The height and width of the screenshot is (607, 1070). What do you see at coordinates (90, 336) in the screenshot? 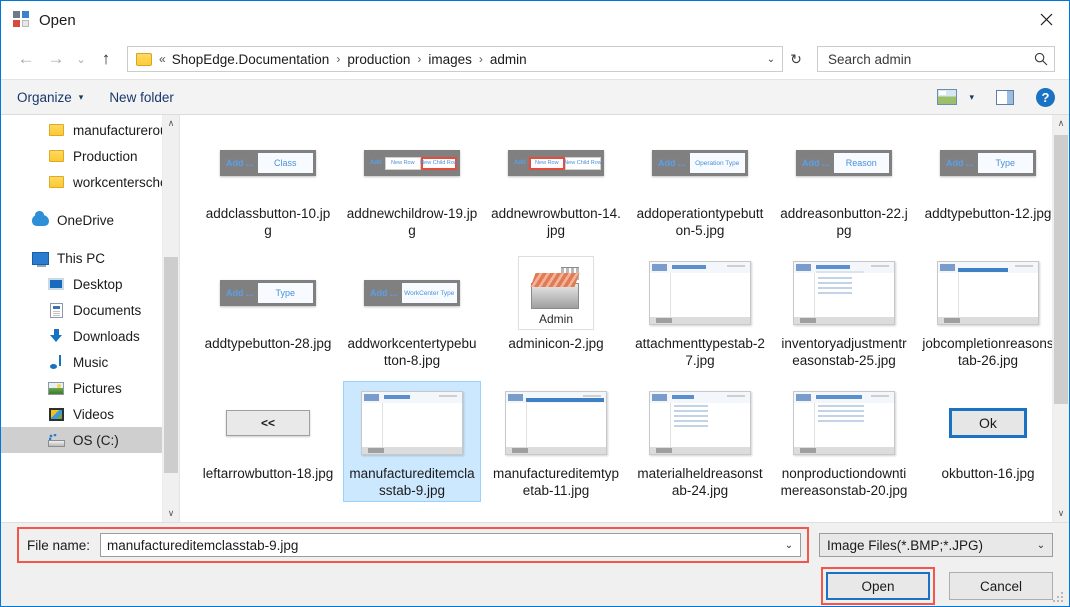
I see `sidebar-item-downloads: Downloads` at bounding box center [90, 336].